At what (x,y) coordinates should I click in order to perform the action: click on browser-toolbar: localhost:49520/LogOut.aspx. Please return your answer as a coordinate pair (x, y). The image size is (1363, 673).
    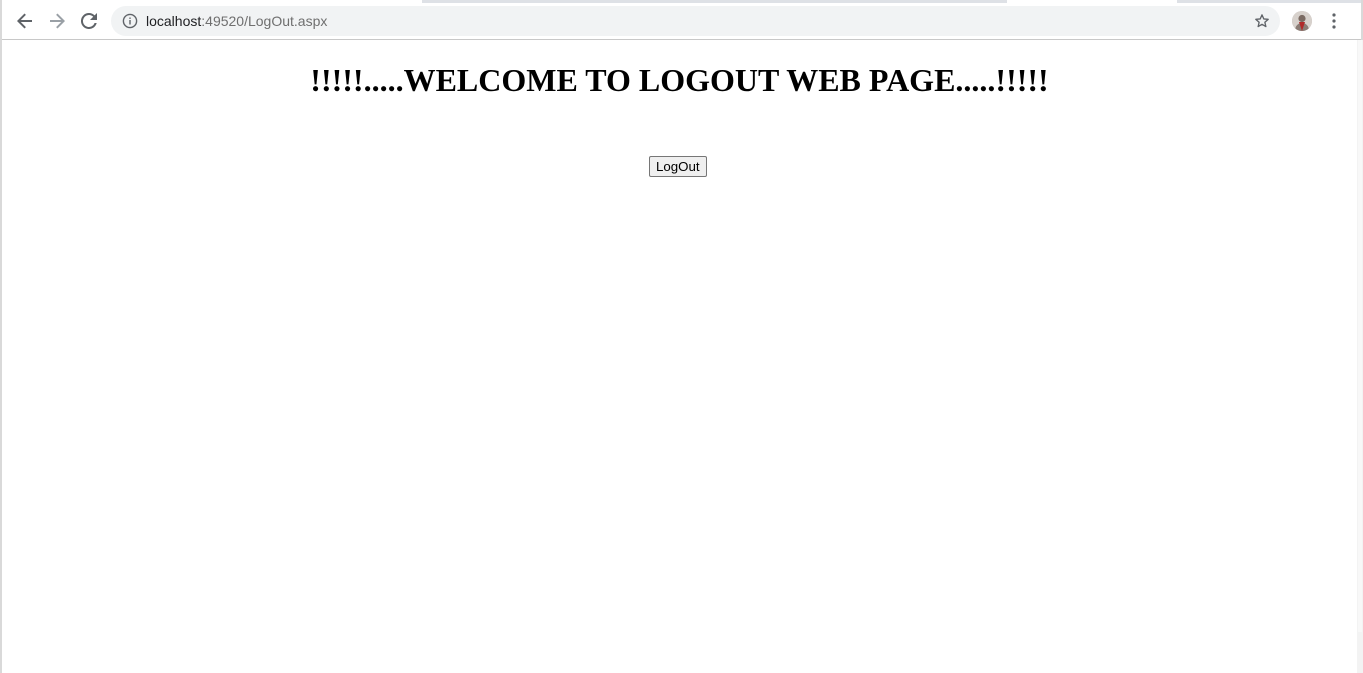
    Looking at the image, I should click on (681, 21).